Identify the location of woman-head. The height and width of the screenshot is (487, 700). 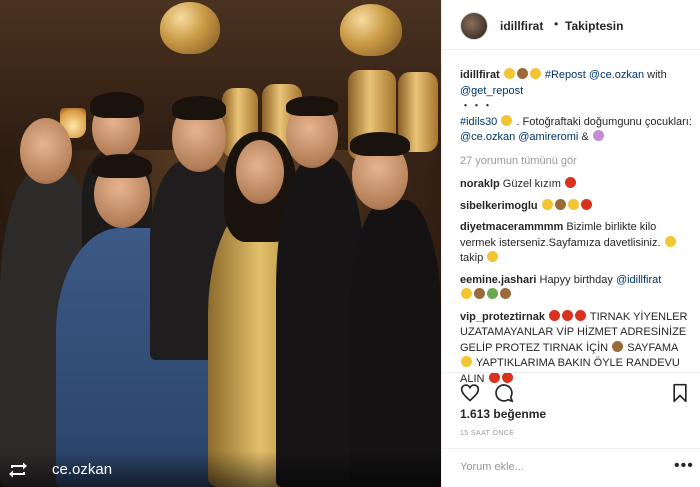
(260, 172).